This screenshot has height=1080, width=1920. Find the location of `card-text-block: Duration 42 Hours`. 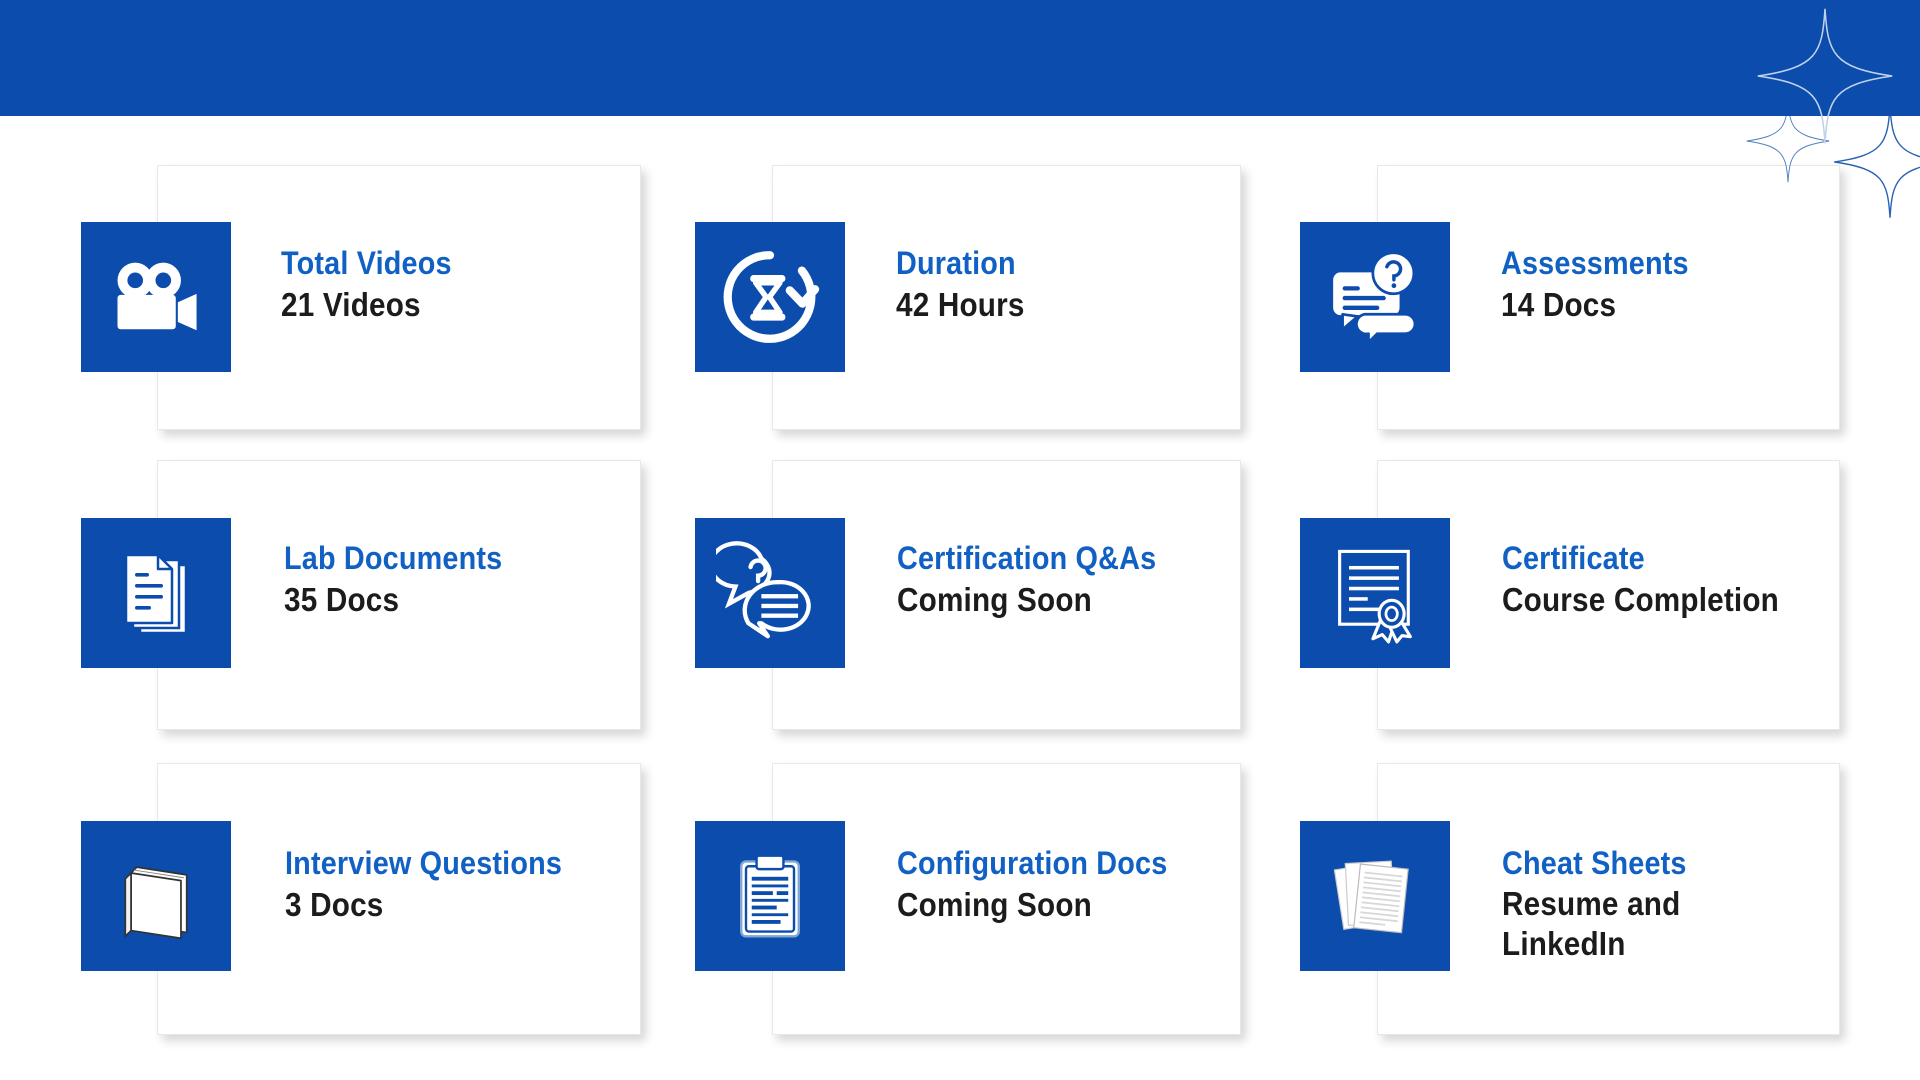

card-text-block: Duration 42 Hours is located at coordinates (967, 284).